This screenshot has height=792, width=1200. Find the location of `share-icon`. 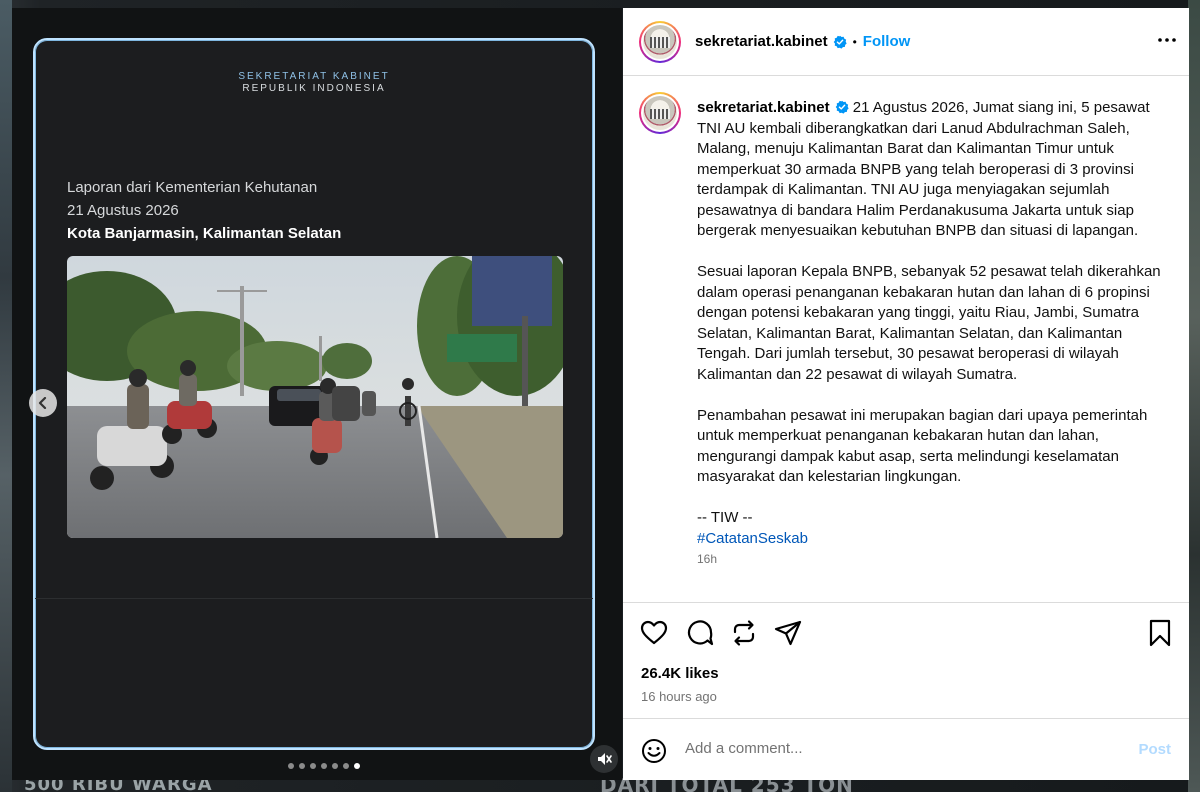

share-icon is located at coordinates (788, 633).